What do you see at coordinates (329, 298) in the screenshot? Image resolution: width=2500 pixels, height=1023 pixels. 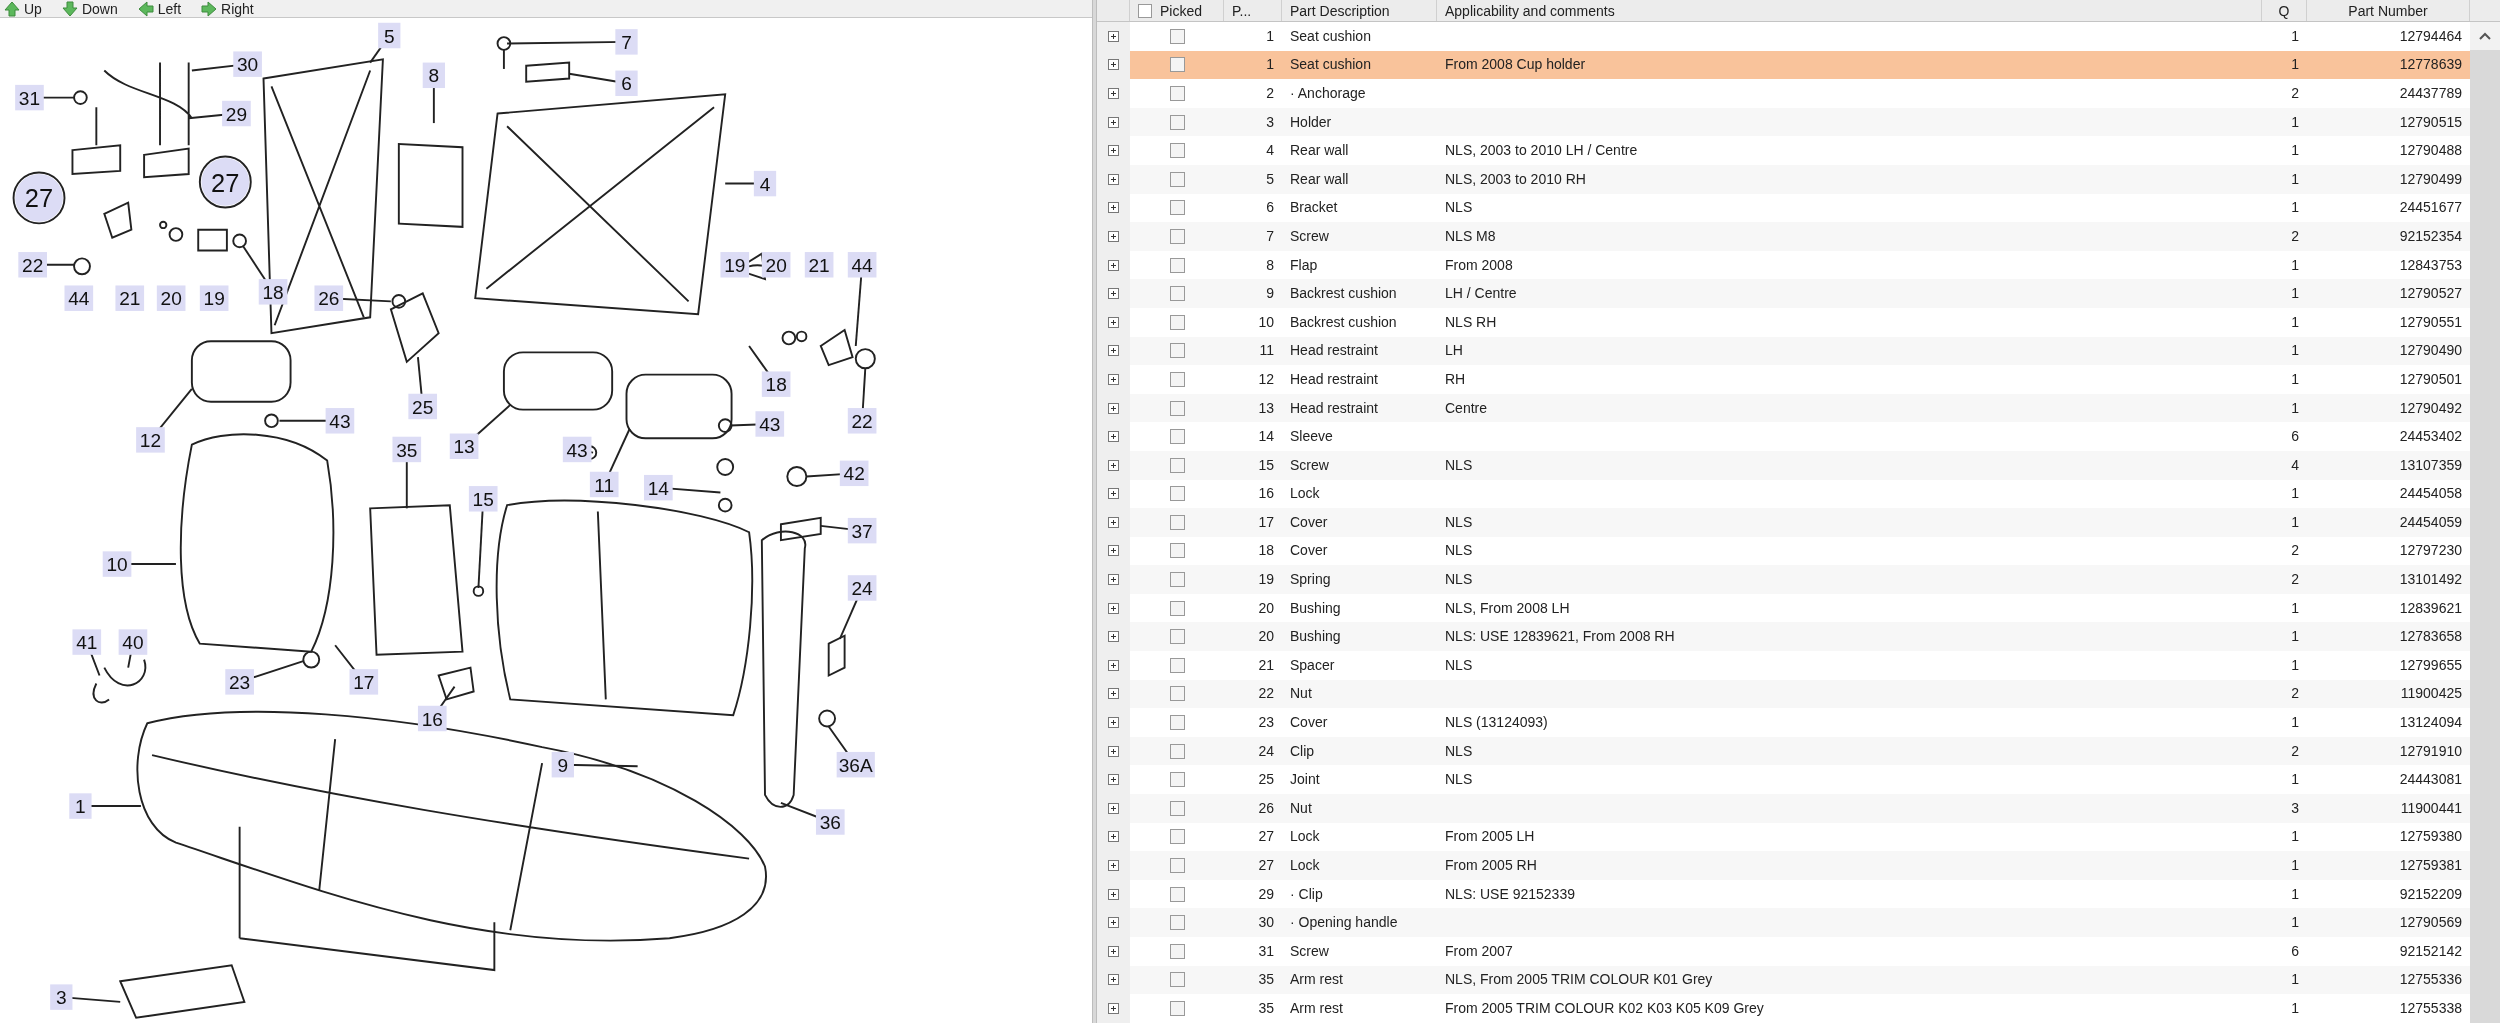 I see `callout-label: 26` at bounding box center [329, 298].